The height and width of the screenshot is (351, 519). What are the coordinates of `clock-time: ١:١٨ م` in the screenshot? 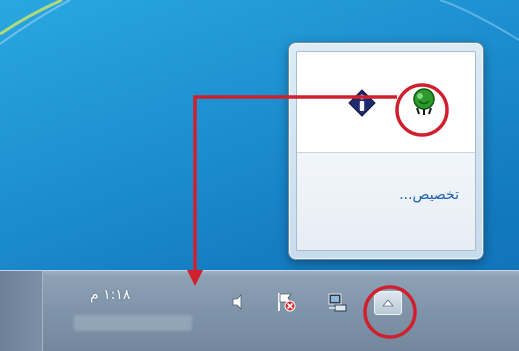 It's located at (110, 295).